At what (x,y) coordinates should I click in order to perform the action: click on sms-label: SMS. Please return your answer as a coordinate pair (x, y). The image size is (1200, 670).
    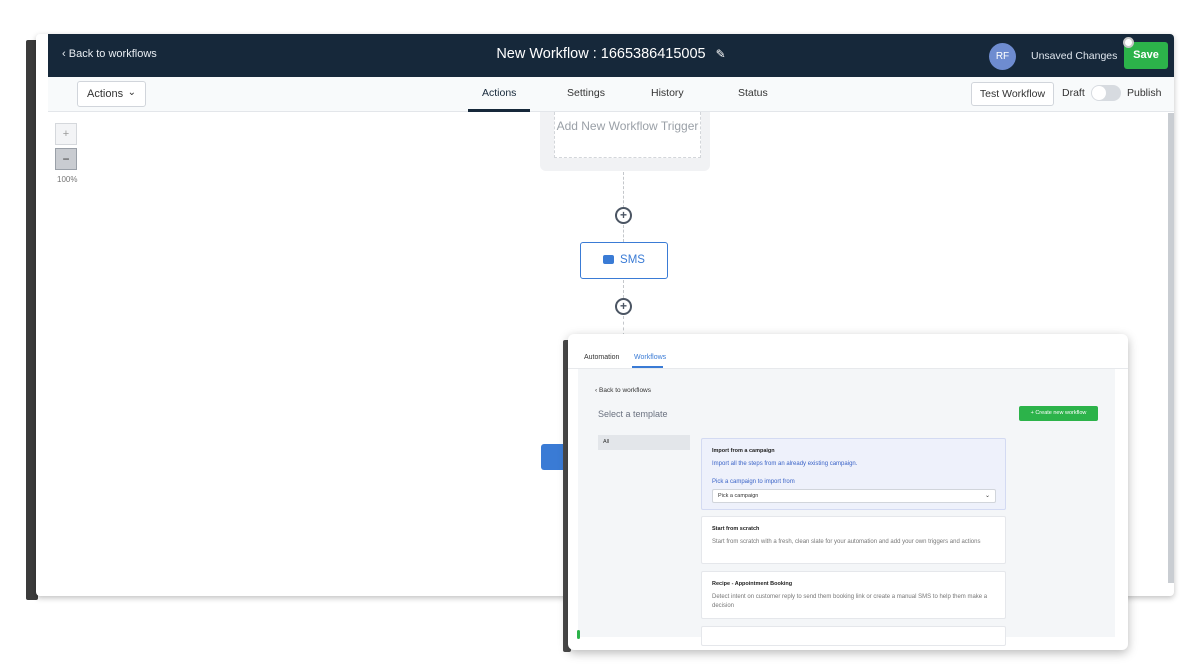
    Looking at the image, I should click on (632, 260).